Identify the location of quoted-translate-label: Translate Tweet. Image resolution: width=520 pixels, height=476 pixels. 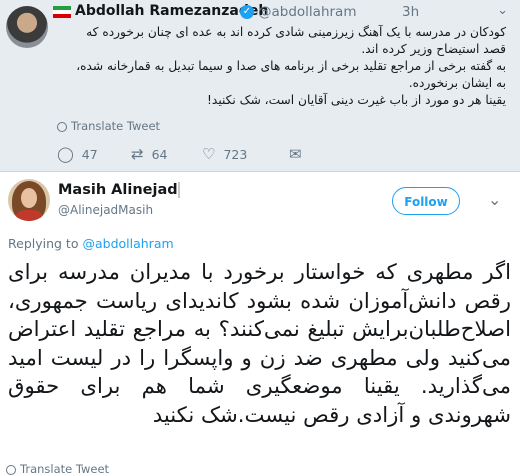
(116, 126).